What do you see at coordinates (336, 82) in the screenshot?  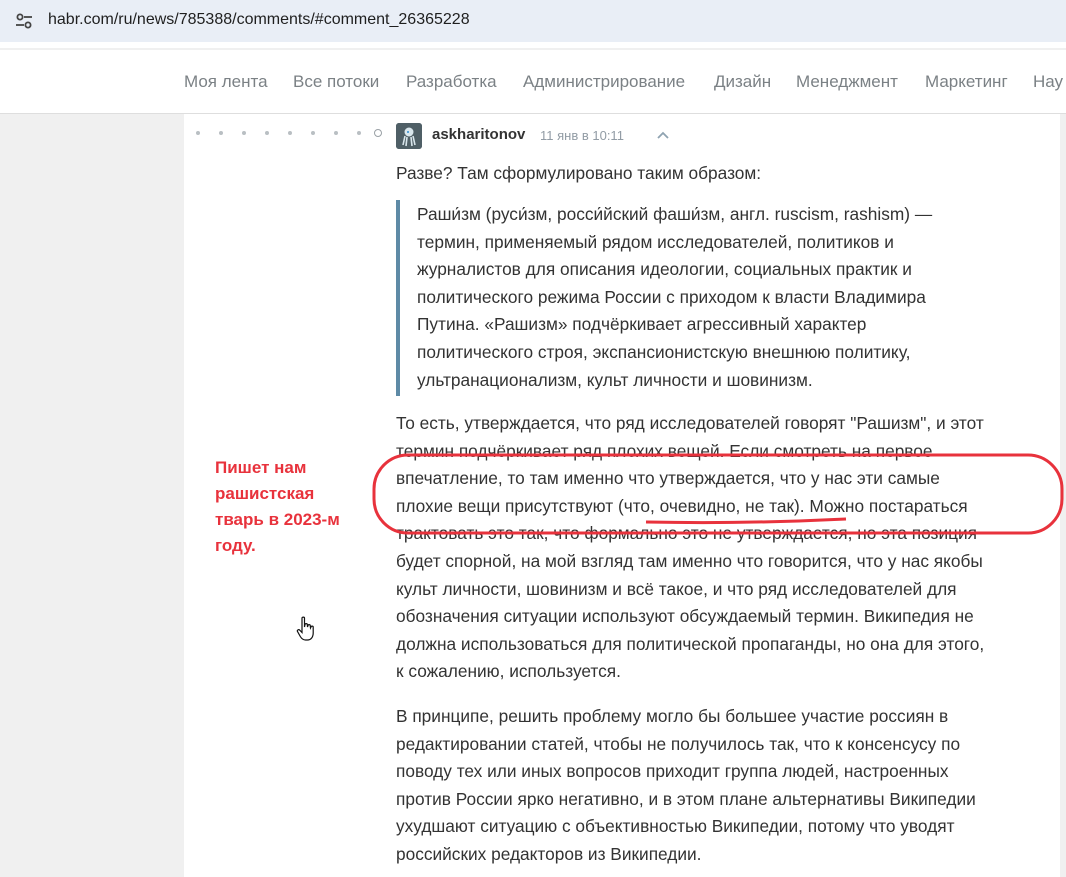 I see `nav-all-flows: Все потоки` at bounding box center [336, 82].